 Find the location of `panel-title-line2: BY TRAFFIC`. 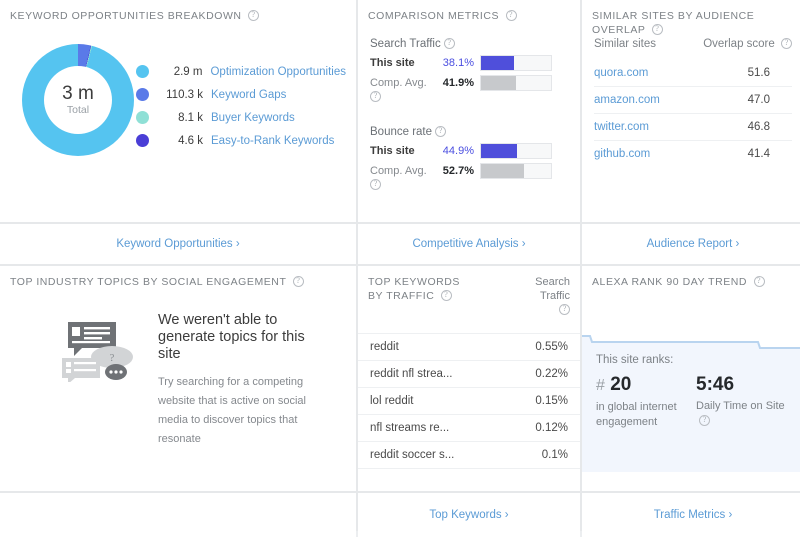

panel-title-line2: BY TRAFFIC is located at coordinates (401, 296).